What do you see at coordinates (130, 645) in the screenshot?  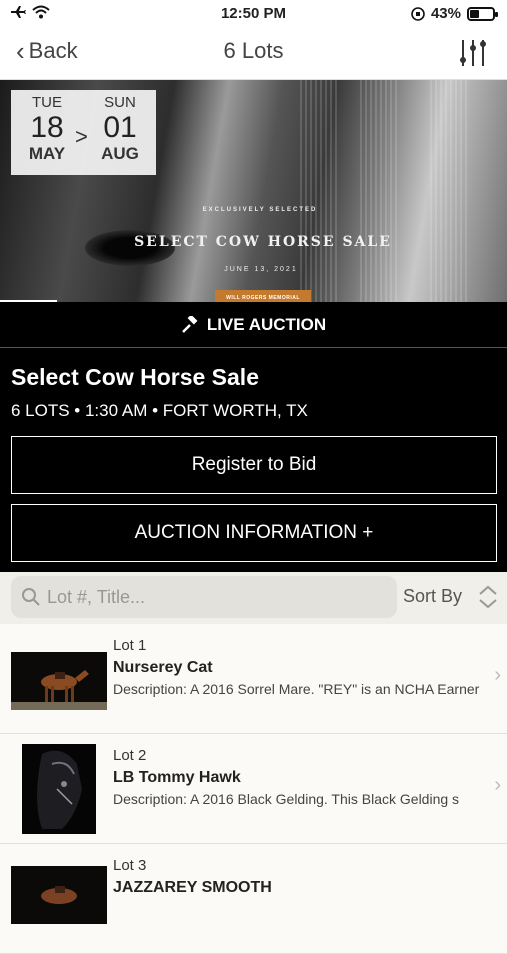 I see `lot-number: Lot 1` at bounding box center [130, 645].